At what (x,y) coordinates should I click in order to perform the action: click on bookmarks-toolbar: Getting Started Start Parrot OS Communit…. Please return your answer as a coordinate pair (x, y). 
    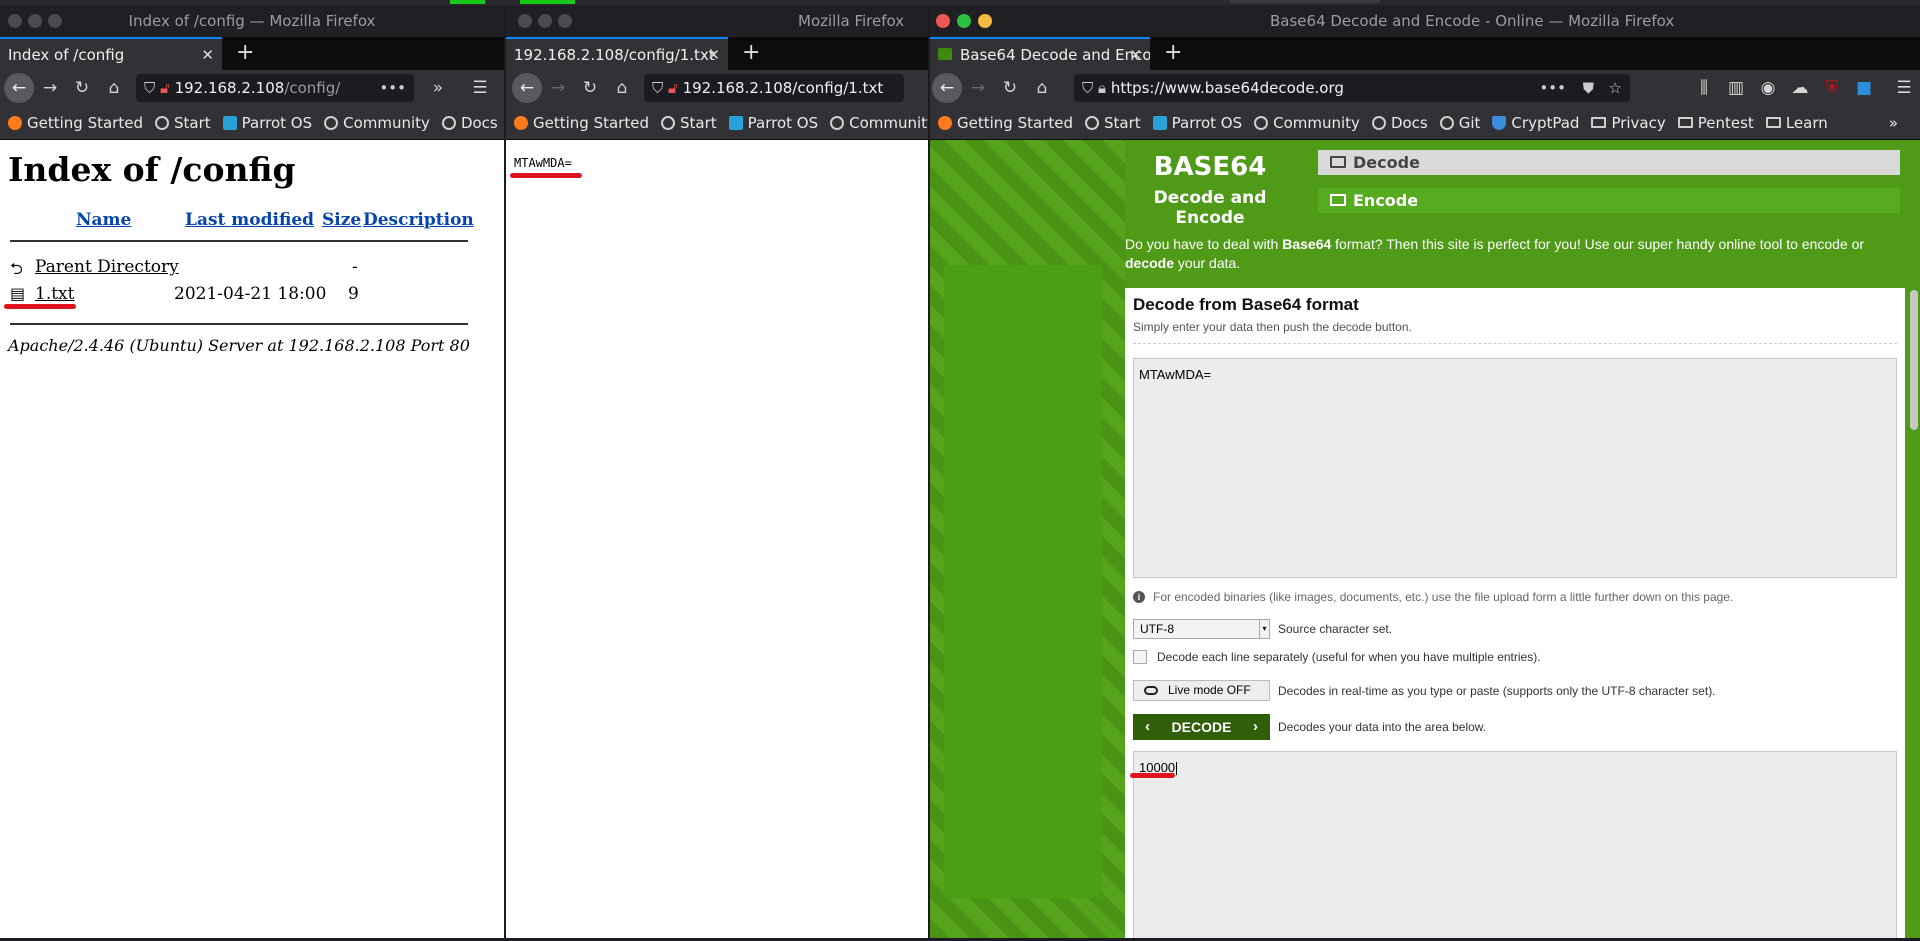
    Looking at the image, I should click on (717, 123).